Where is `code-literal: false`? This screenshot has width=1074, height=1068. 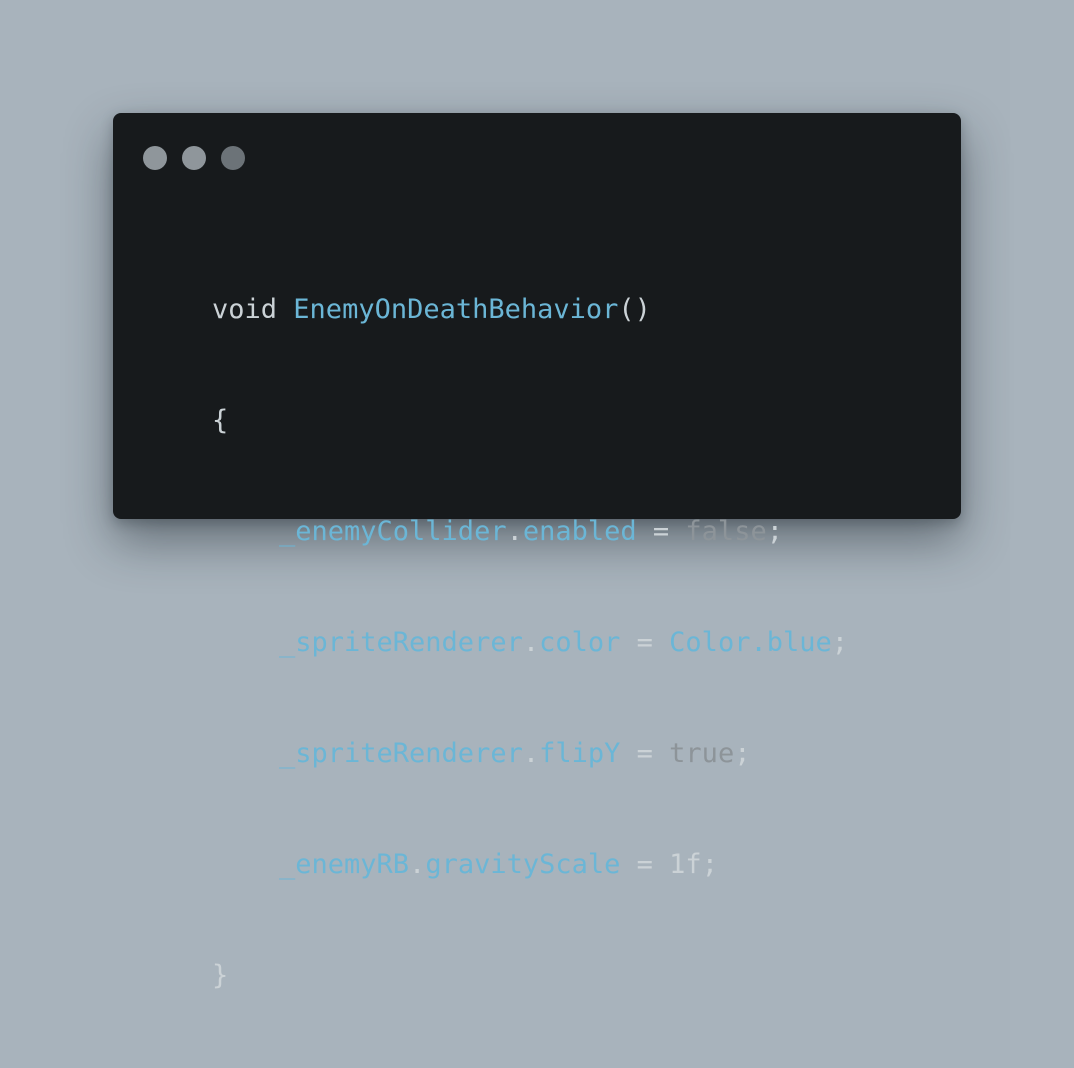
code-literal: false is located at coordinates (726, 531).